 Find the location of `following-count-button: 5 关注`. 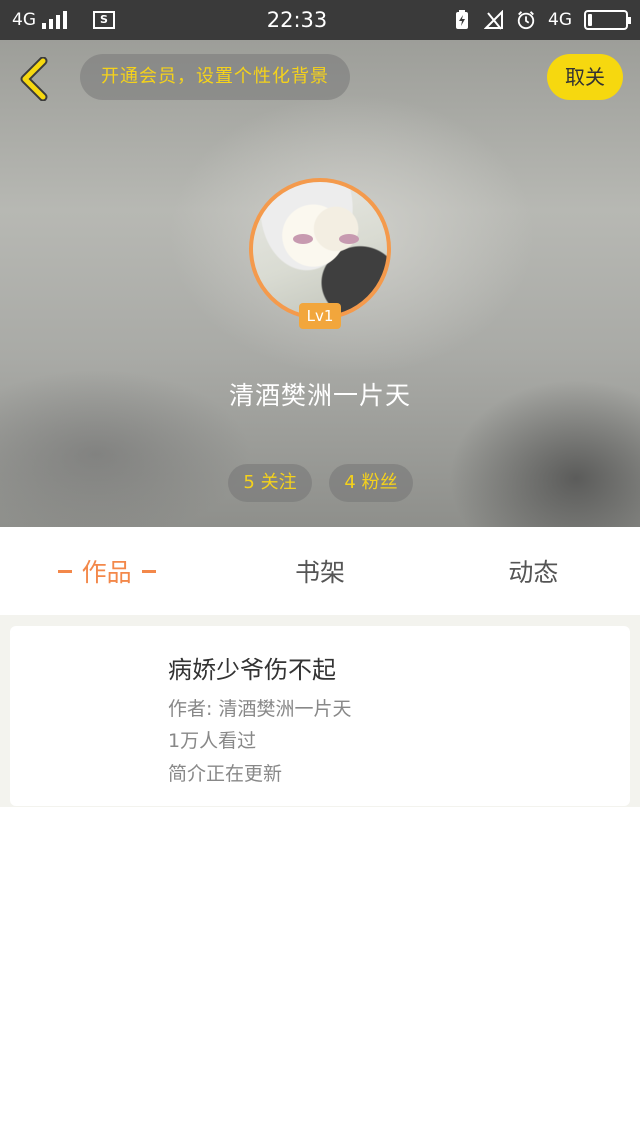

following-count-button: 5 关注 is located at coordinates (270, 483).